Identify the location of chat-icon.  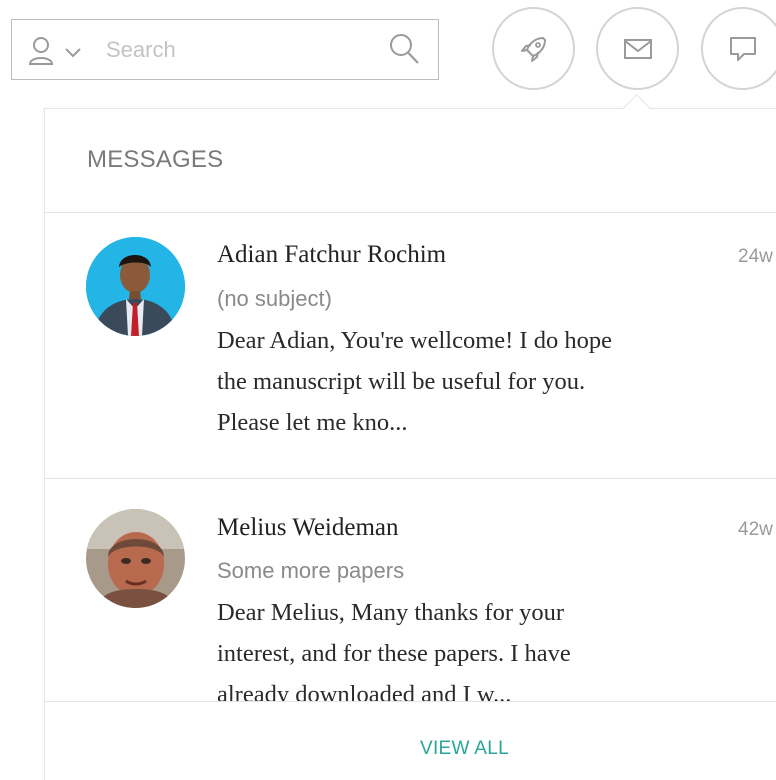
(742, 48).